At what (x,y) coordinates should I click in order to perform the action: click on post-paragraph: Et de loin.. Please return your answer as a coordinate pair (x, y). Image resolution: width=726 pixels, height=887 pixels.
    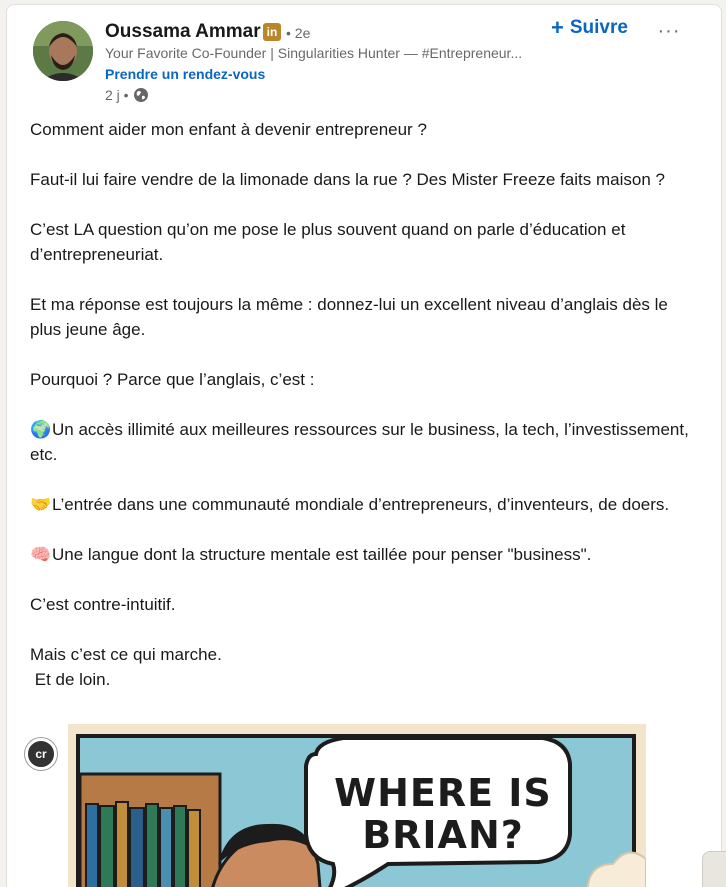
    Looking at the image, I should click on (362, 679).